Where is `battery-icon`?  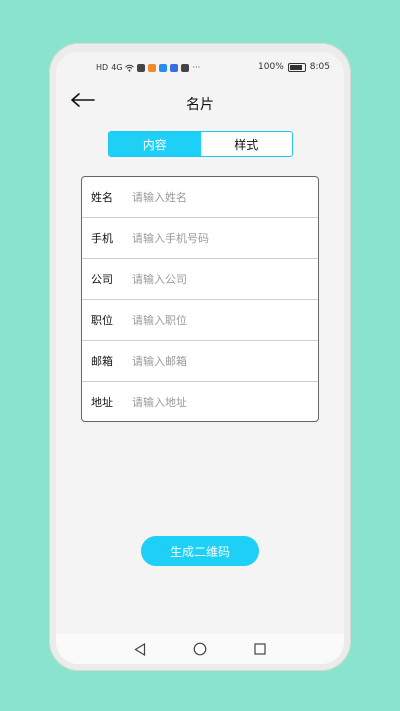 battery-icon is located at coordinates (296, 67).